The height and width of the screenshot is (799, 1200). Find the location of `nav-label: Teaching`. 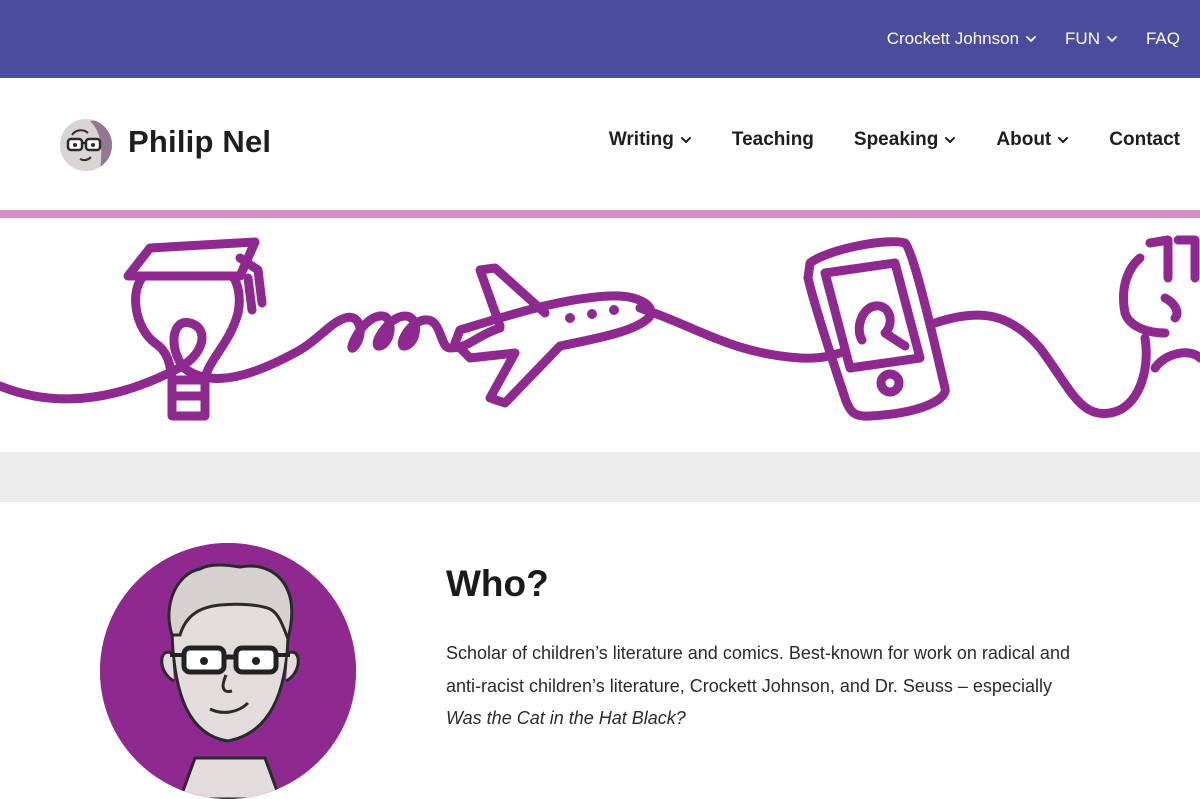

nav-label: Teaching is located at coordinates (772, 139).